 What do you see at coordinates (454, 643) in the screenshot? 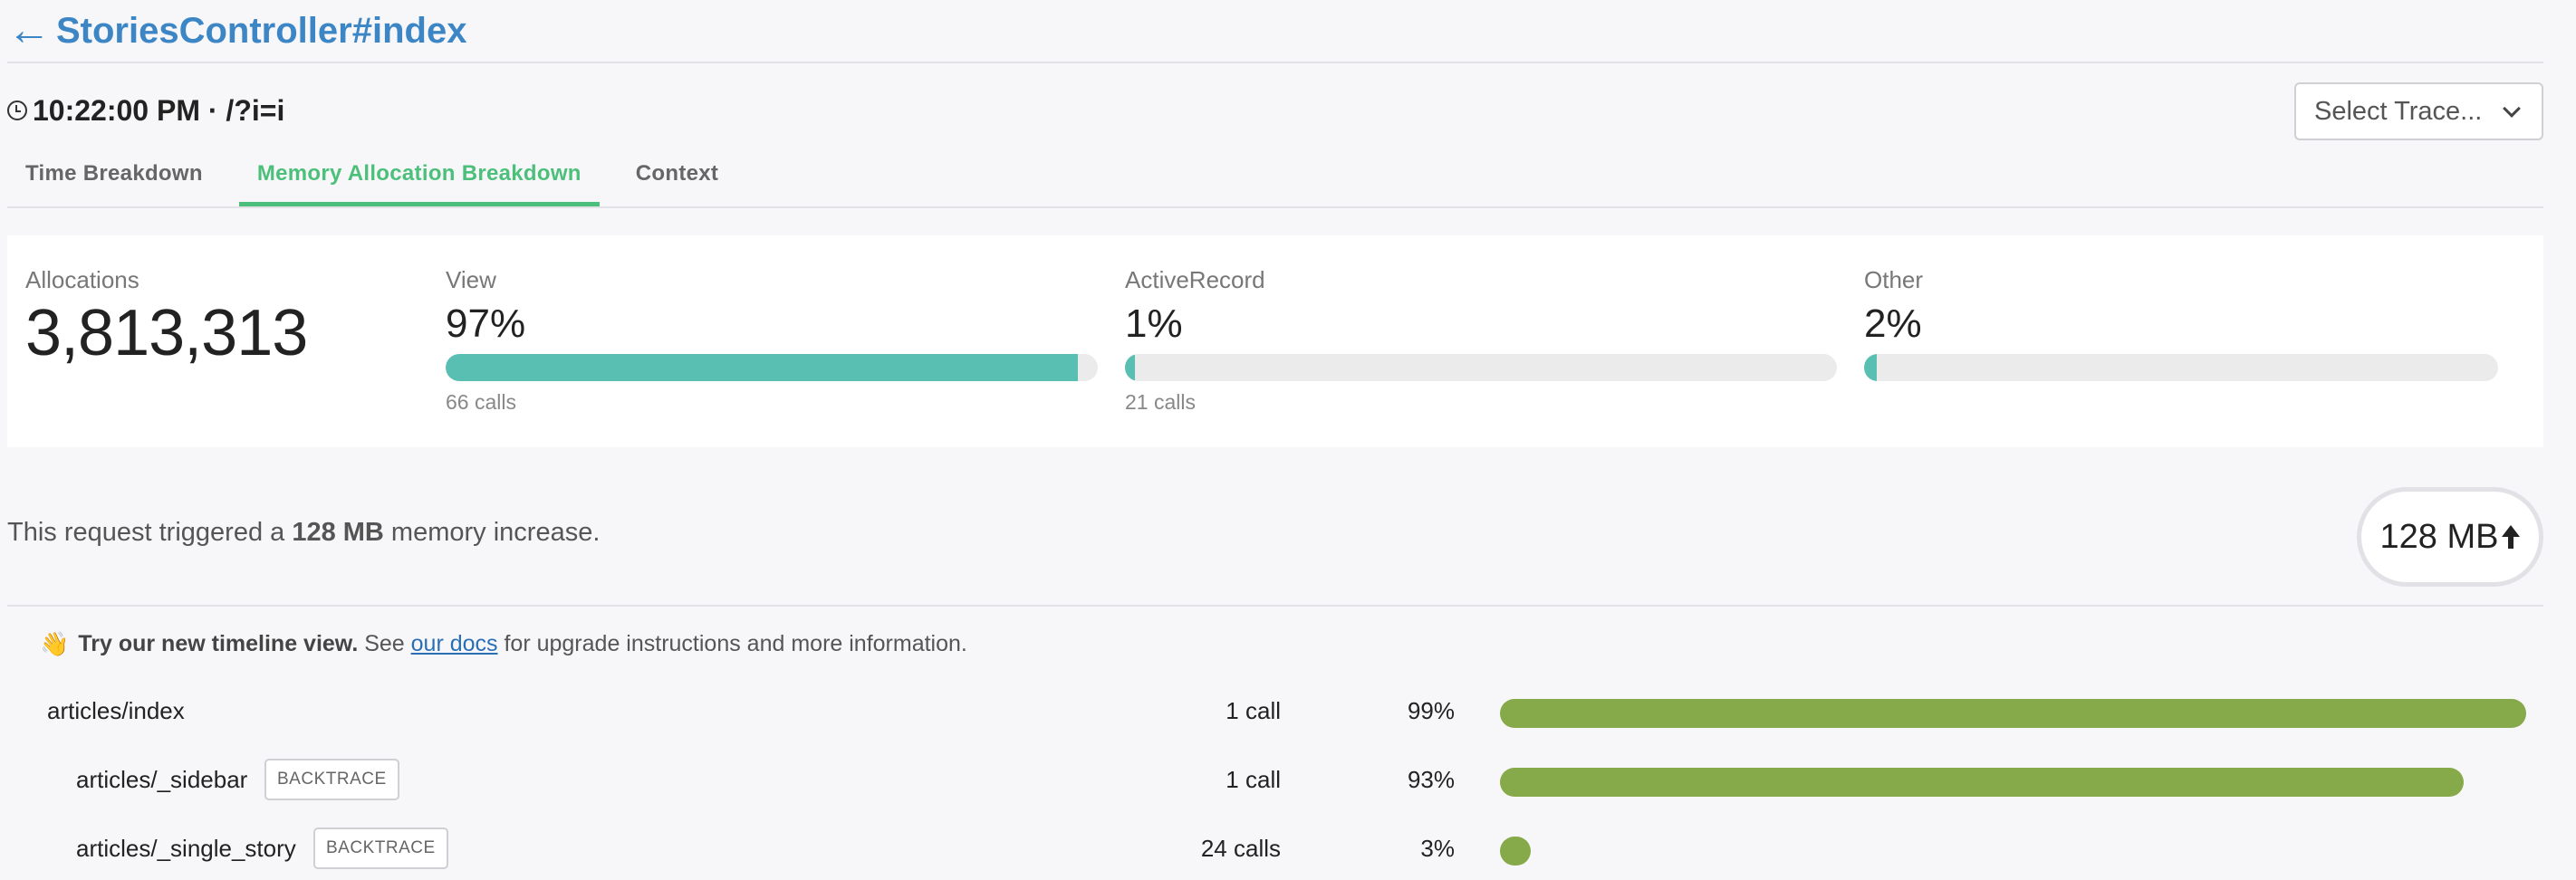
I see `docs-link: our docs` at bounding box center [454, 643].